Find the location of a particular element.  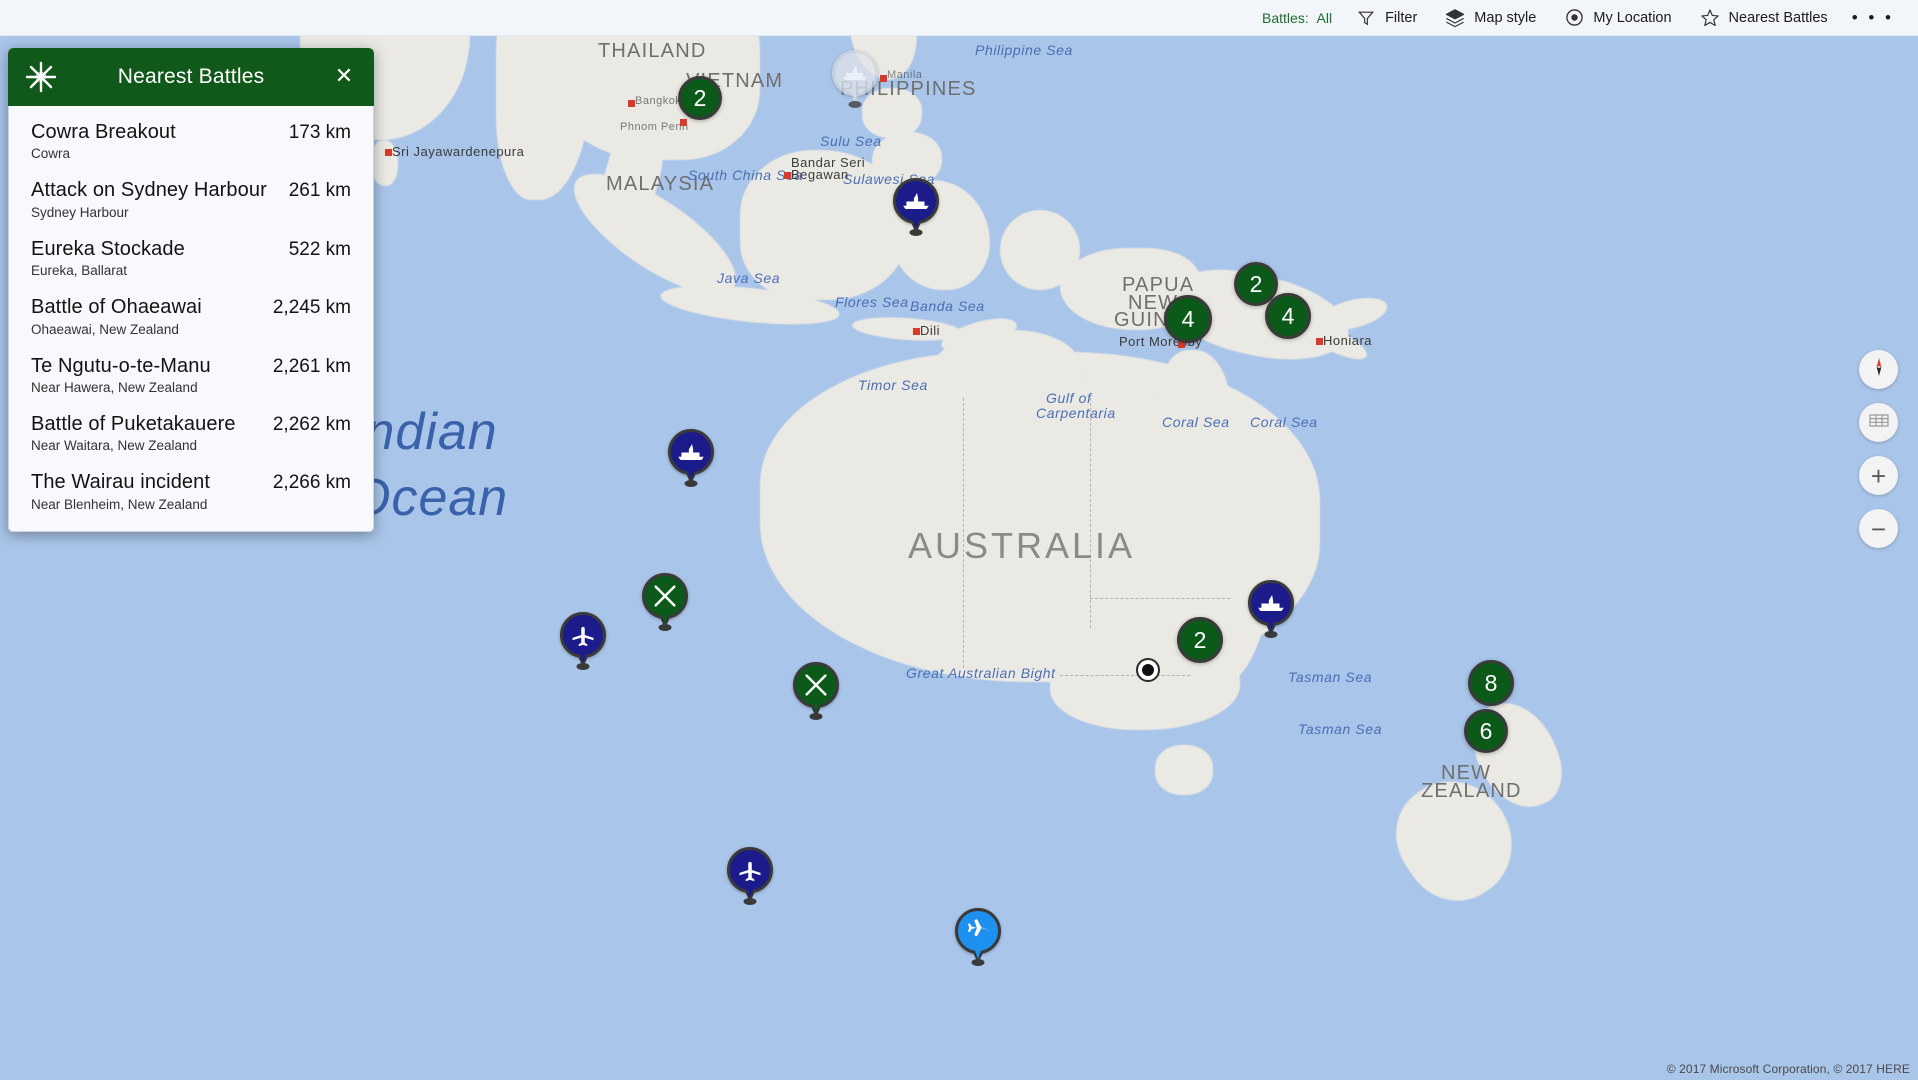

tilt-3d-button is located at coordinates (1878, 422).